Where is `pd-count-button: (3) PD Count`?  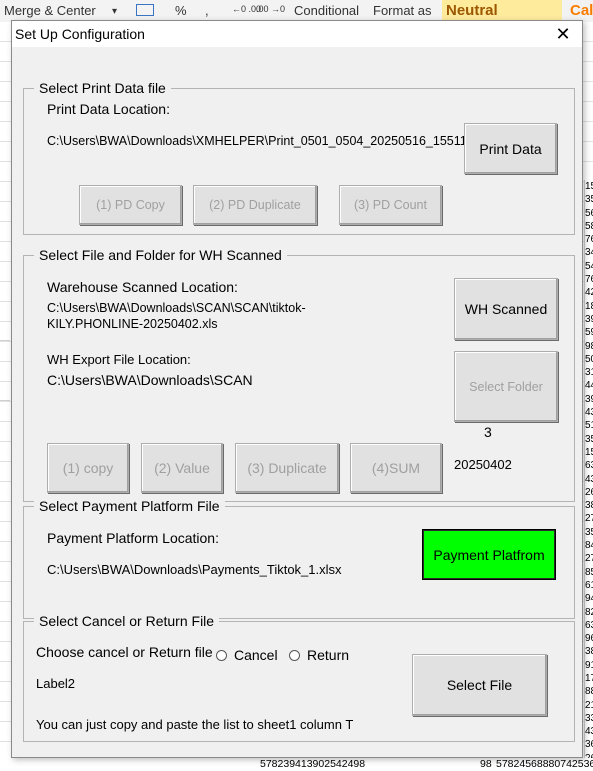
pd-count-button: (3) PD Count is located at coordinates (390, 205).